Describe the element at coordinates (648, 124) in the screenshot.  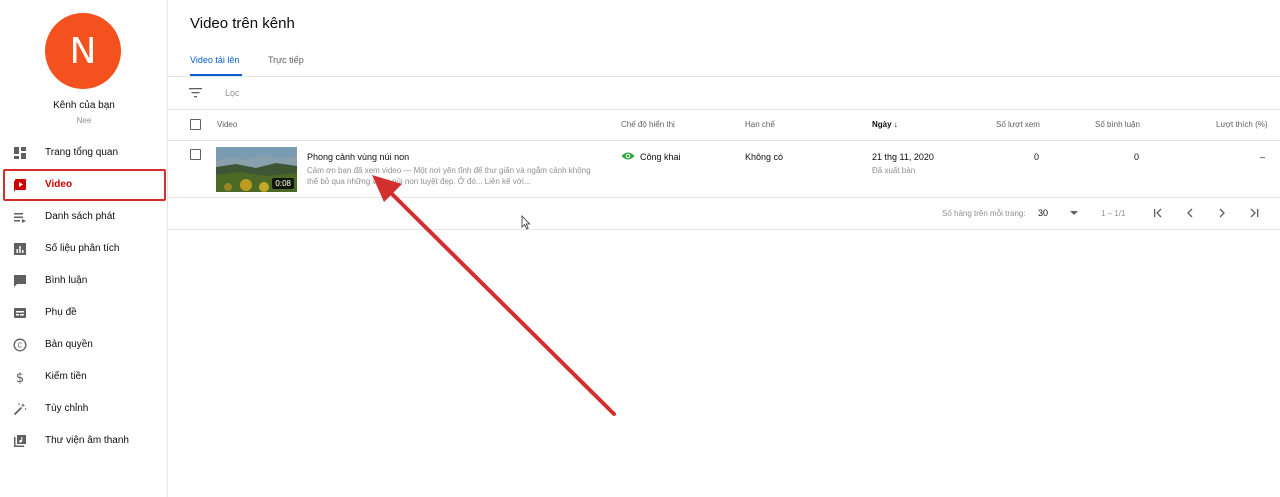
I see `column-header-visibility: Chế độ hiển thị` at that location.